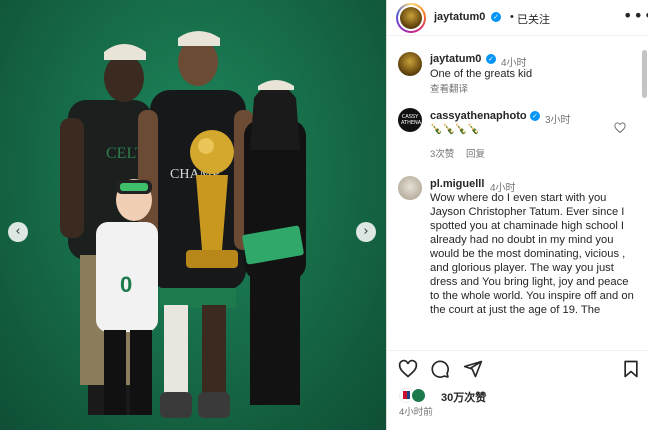 This screenshot has height=430, width=648. What do you see at coordinates (442, 153) in the screenshot?
I see `comment-like-count: 3次赞` at bounding box center [442, 153].